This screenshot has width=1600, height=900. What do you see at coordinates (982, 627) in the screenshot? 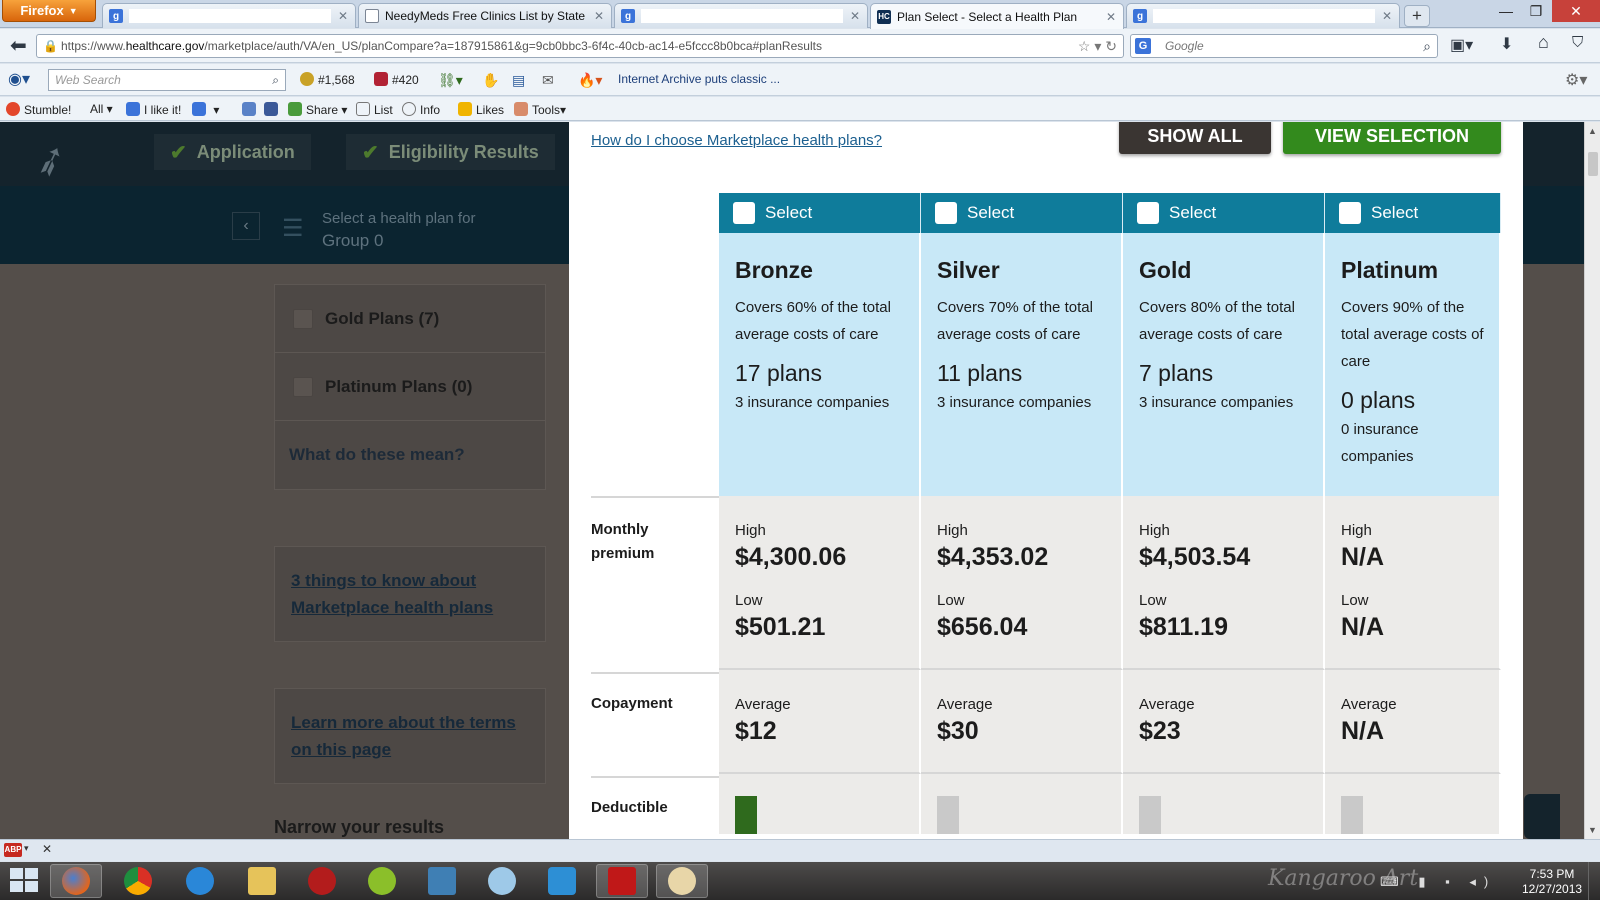
I see `premium-low: $656.04` at bounding box center [982, 627].